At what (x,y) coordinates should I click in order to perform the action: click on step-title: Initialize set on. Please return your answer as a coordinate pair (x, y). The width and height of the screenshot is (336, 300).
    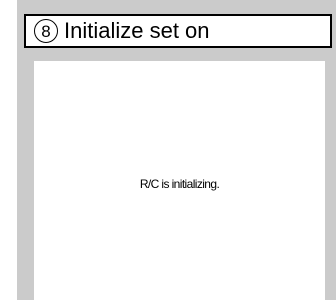
    Looking at the image, I should click on (137, 30).